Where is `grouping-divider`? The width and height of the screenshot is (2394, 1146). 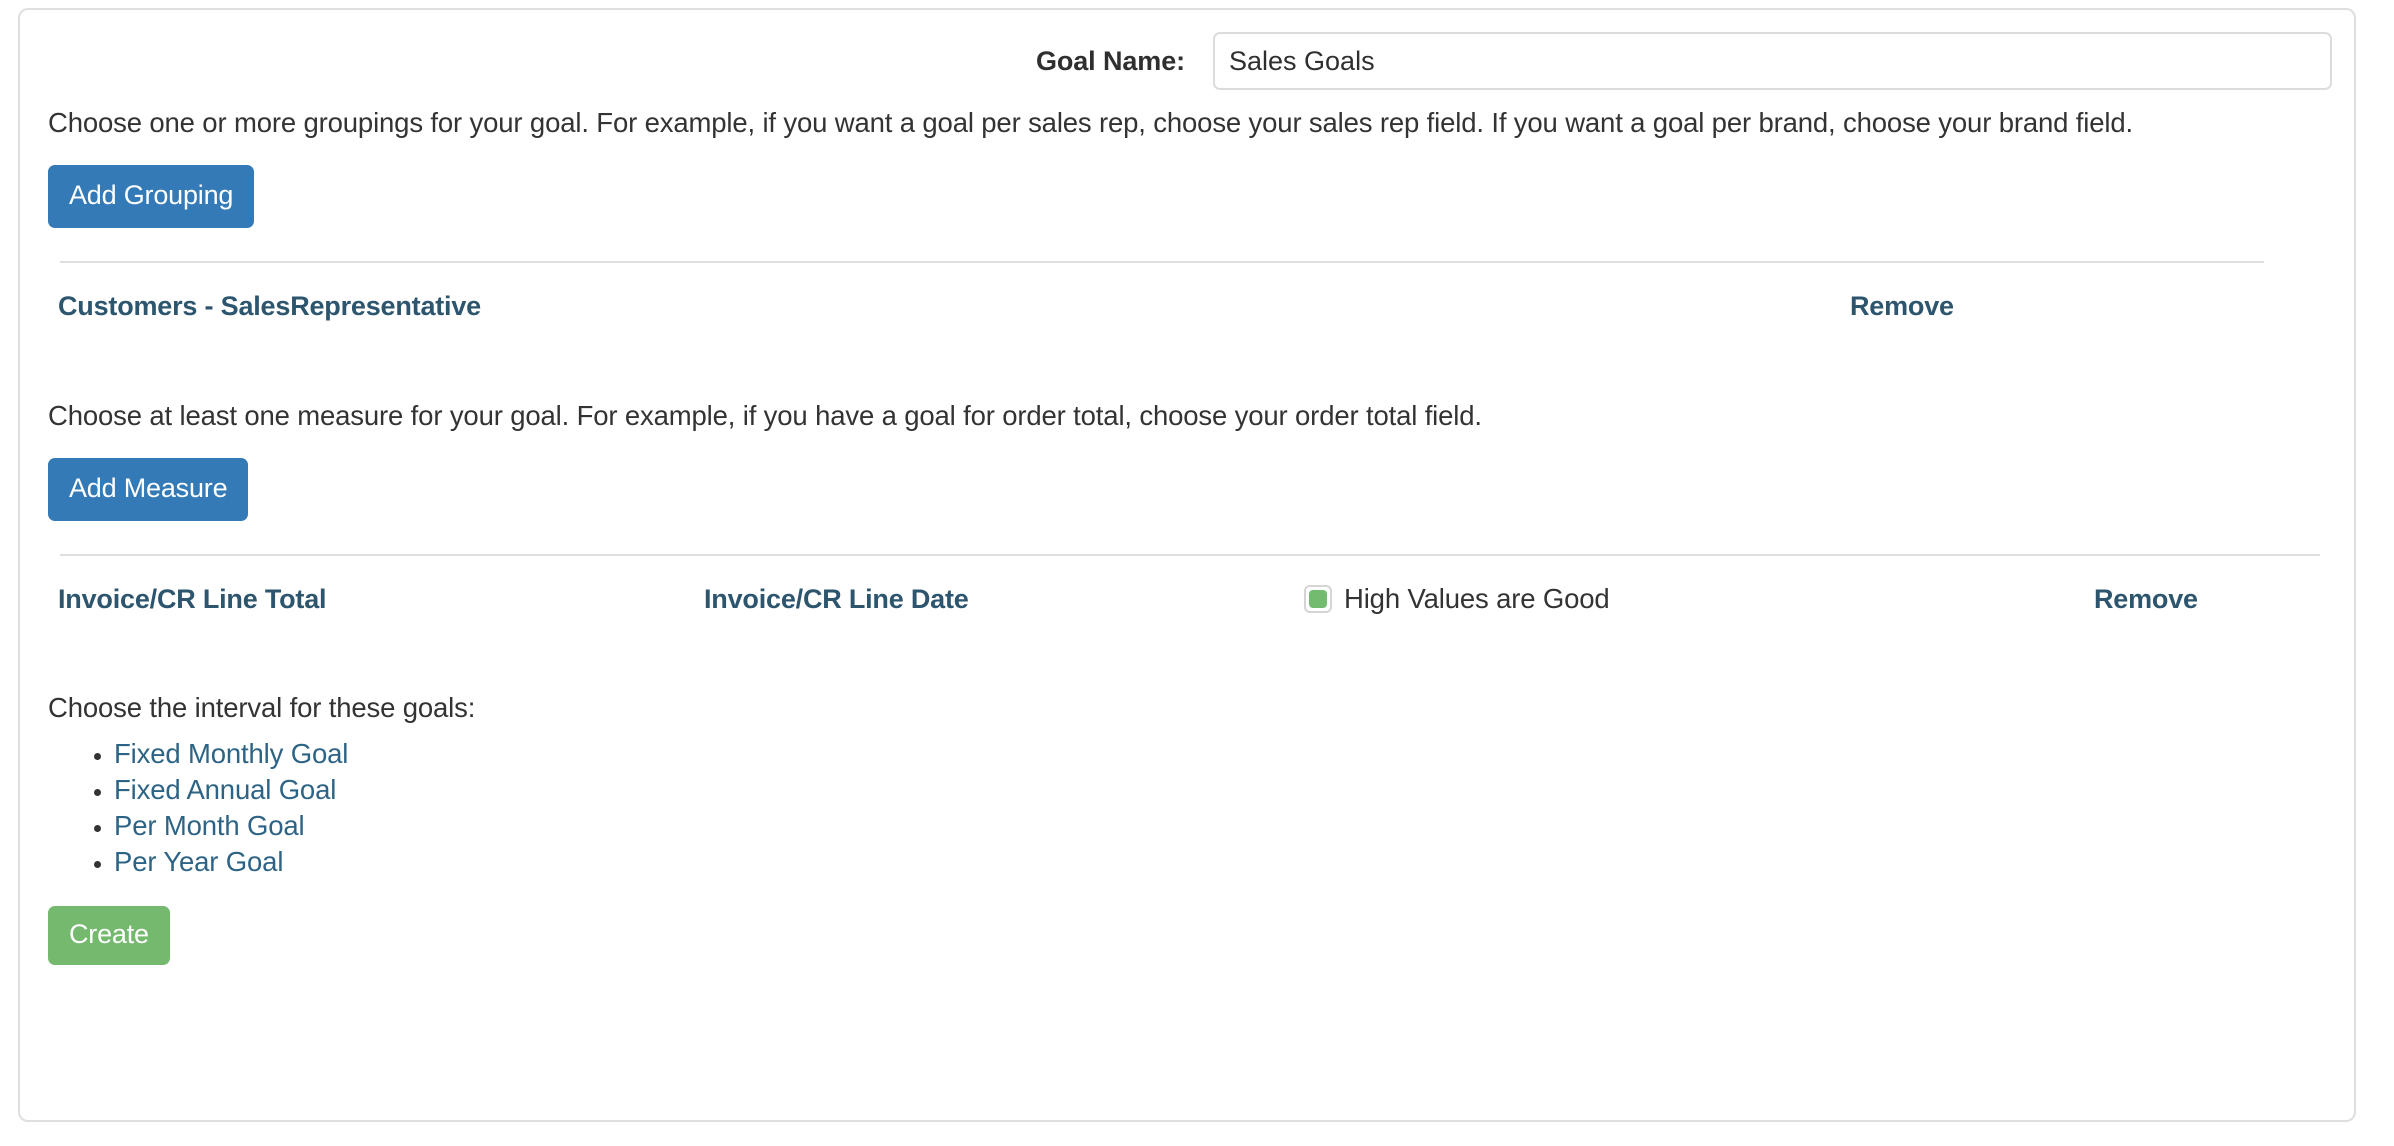 grouping-divider is located at coordinates (1162, 262).